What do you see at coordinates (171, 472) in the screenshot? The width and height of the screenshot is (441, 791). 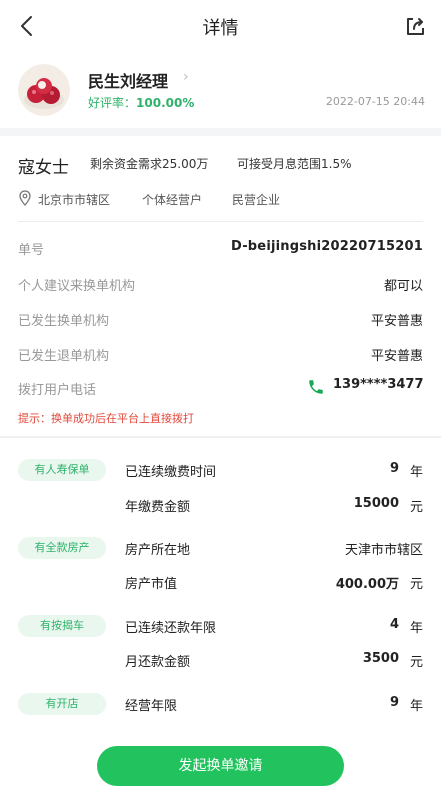 I see `asset-label: 已连续缴费时间` at bounding box center [171, 472].